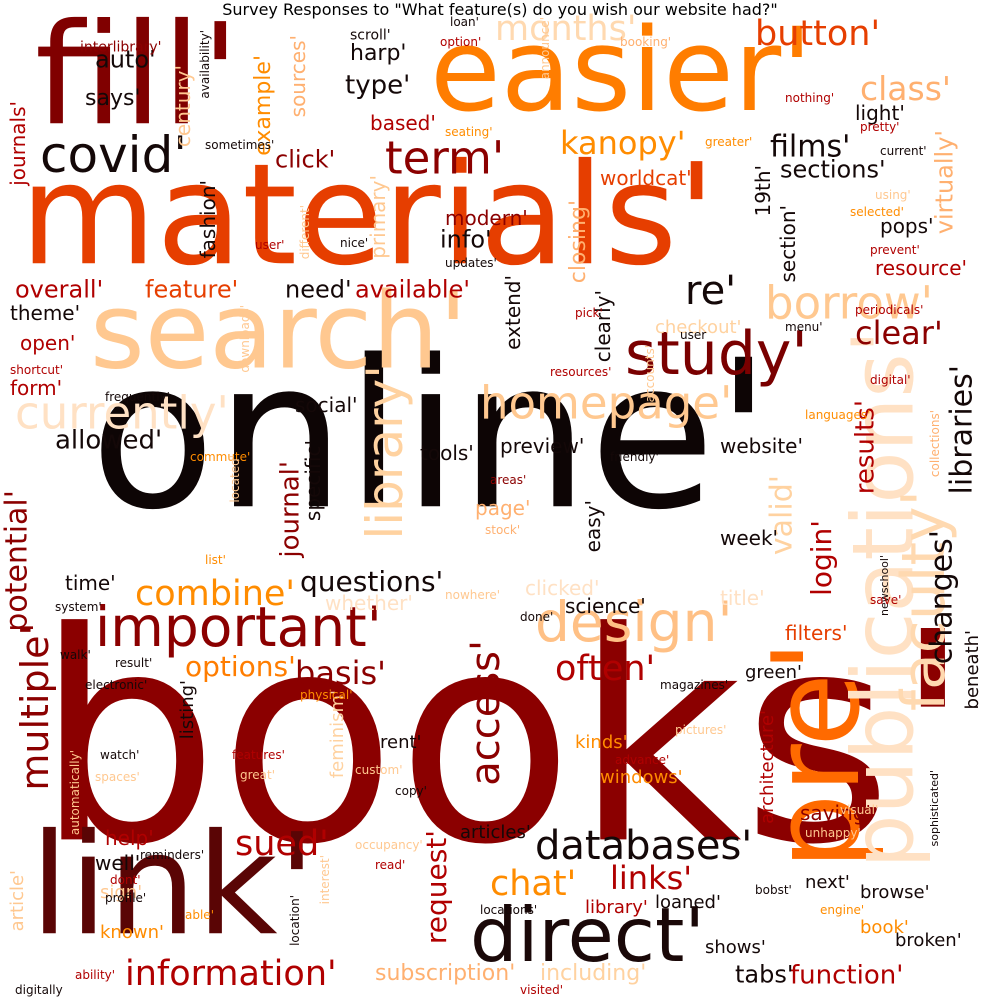 This screenshot has width=1000, height=1000. I want to click on word-dont: dont', so click(125, 880).